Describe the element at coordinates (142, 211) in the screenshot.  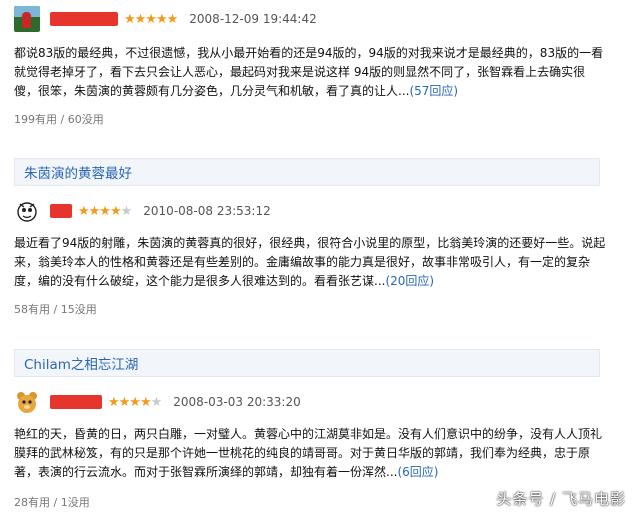
I see `review-header: ★★★★★ 2010-08-08 23:53:12` at that location.